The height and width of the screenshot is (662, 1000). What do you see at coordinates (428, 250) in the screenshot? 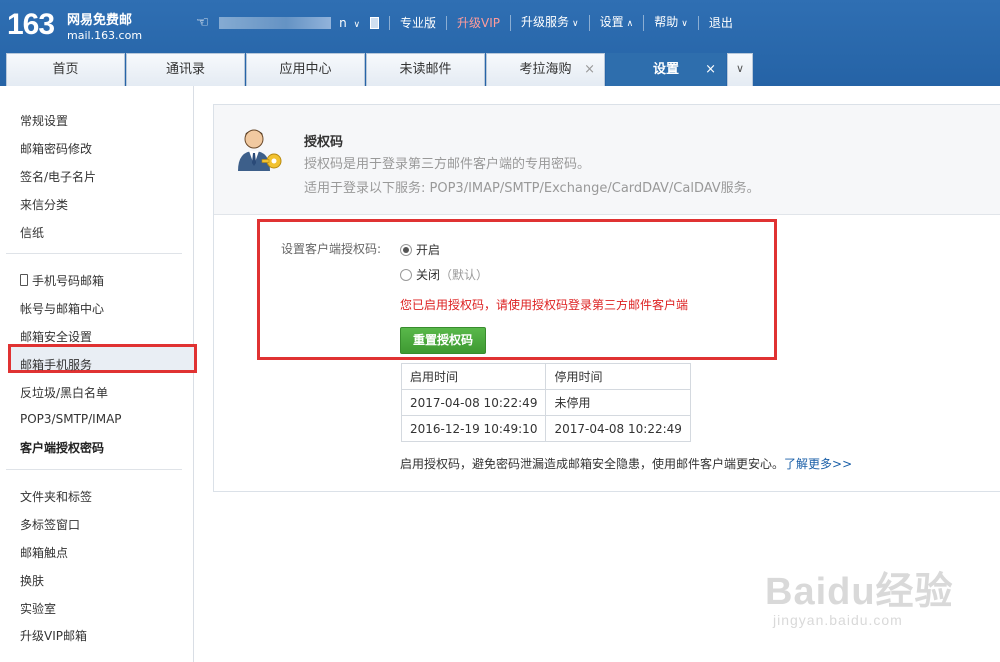
I see `radio-enable-label: 开启` at bounding box center [428, 250].